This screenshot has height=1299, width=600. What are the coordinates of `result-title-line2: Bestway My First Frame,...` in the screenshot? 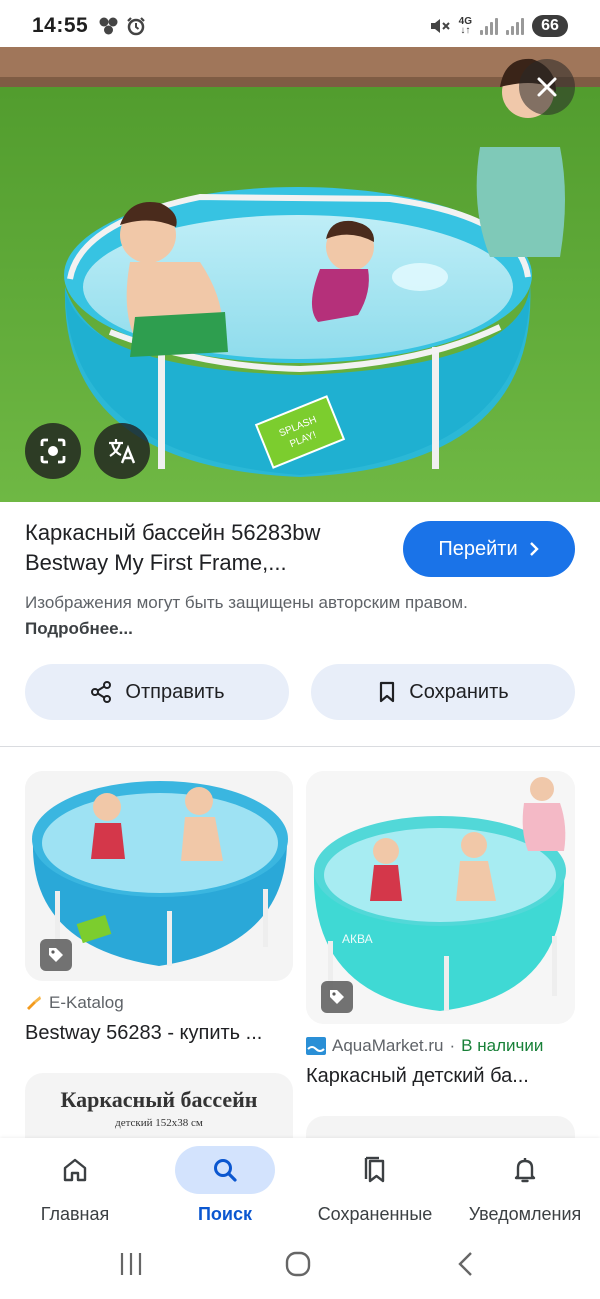 It's located at (156, 562).